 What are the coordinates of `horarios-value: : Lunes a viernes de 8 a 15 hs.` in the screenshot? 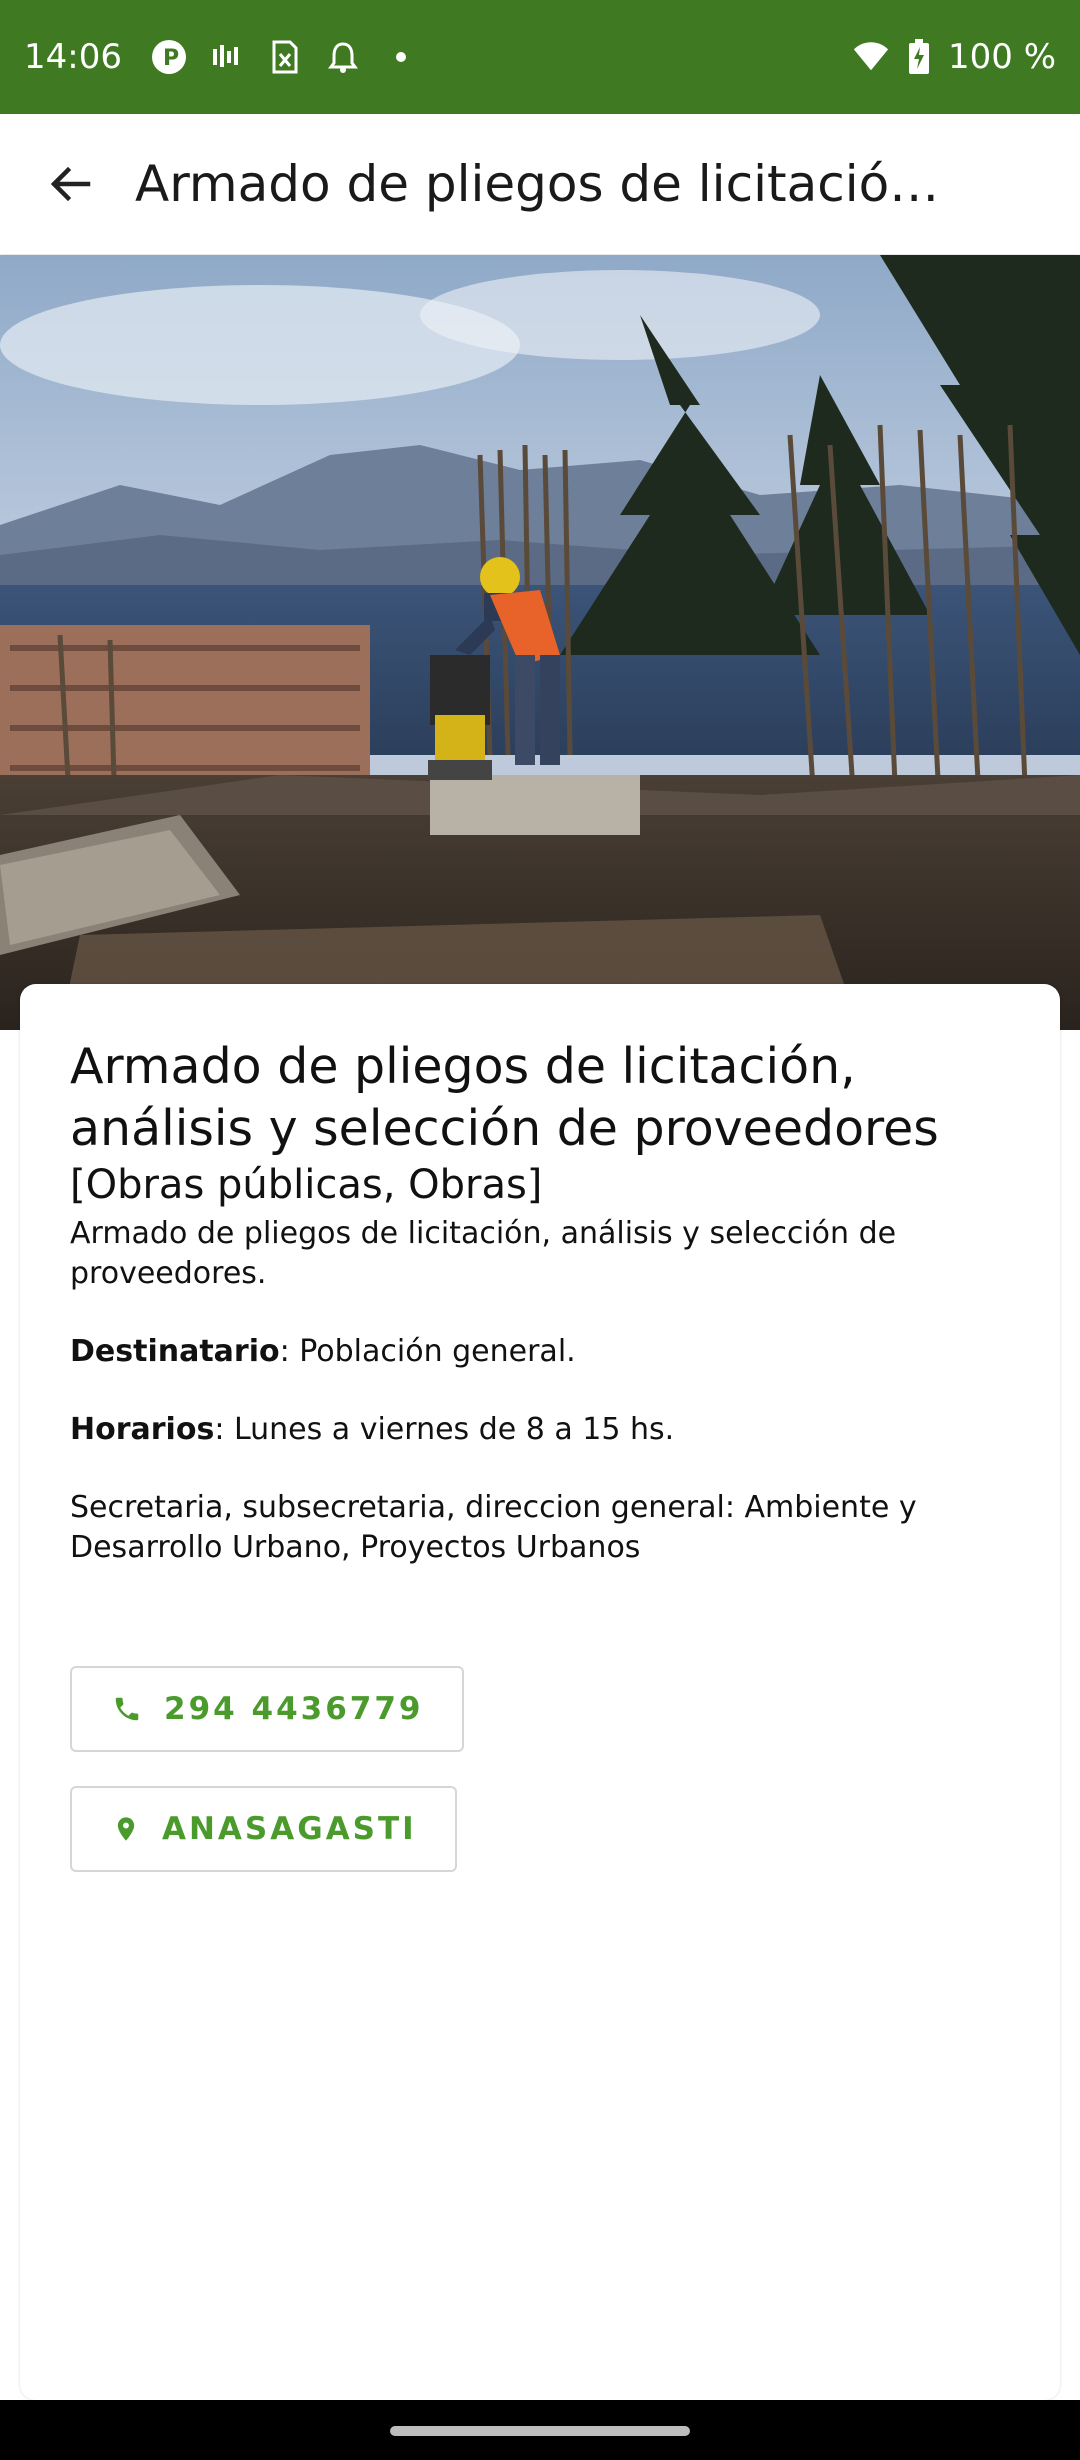 It's located at (444, 1429).